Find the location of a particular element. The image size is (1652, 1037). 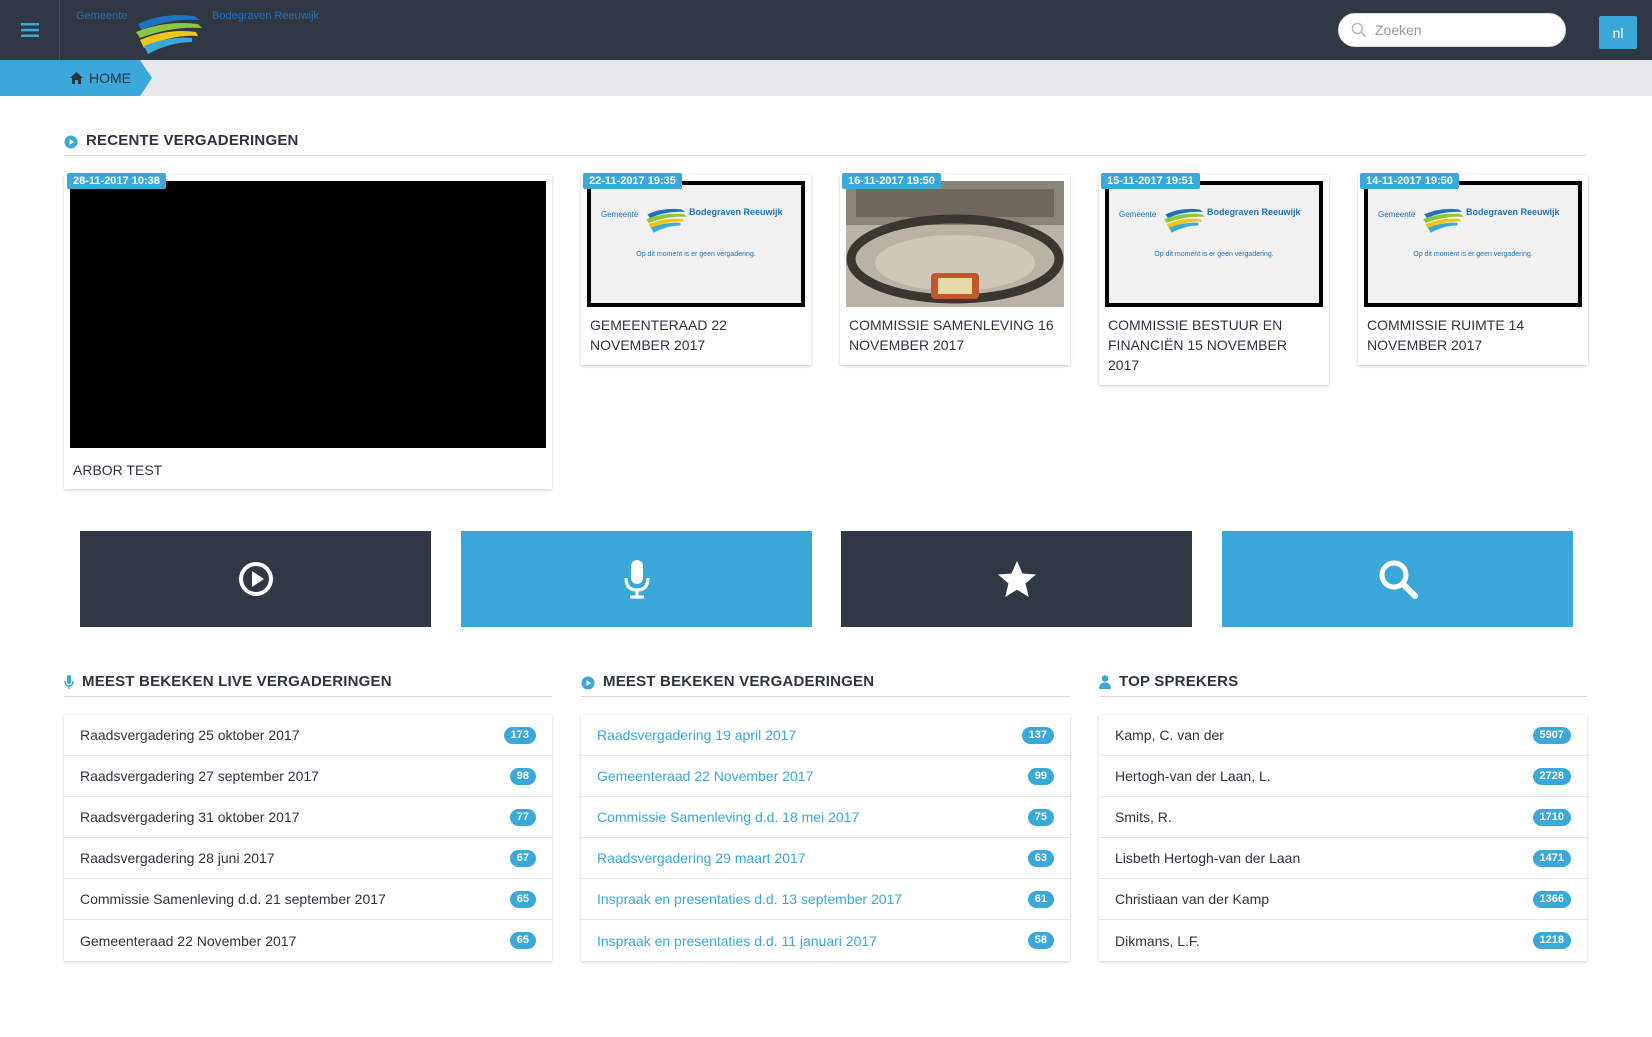

user-icon is located at coordinates (1105, 682).